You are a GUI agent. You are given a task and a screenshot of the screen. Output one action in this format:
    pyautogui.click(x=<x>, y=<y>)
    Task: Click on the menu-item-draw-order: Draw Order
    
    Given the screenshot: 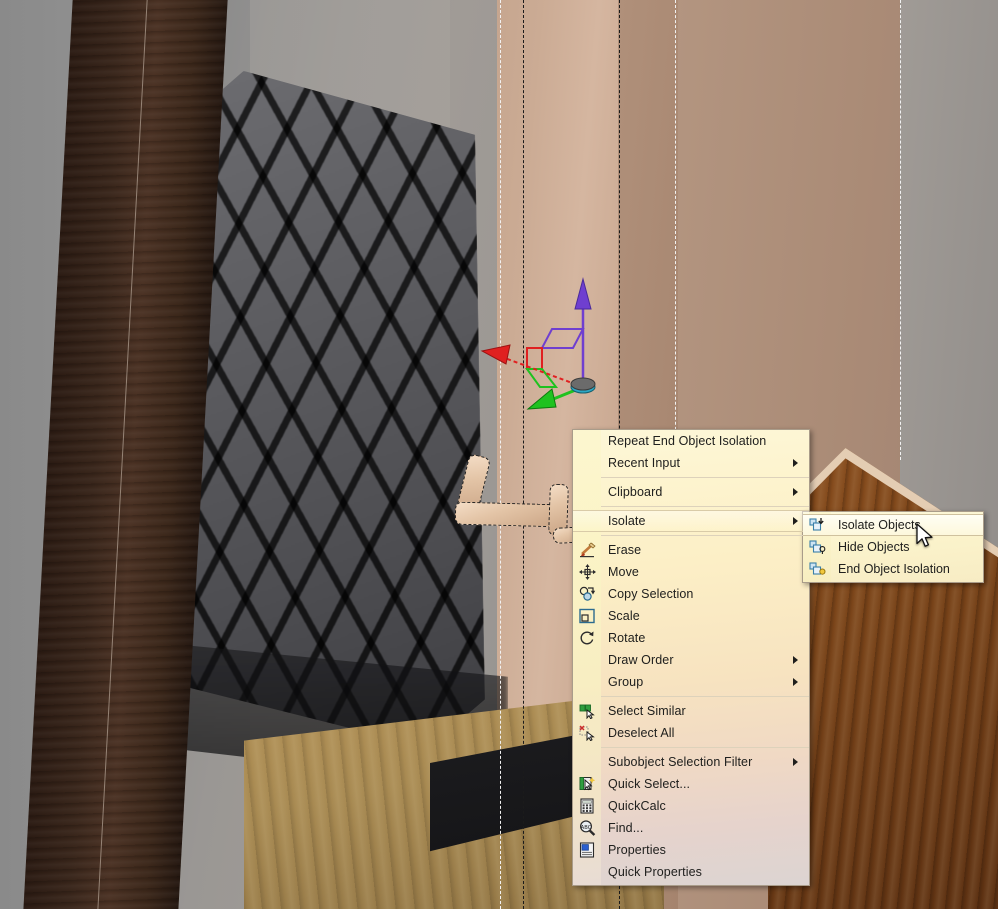 What is the action you would take?
    pyautogui.click(x=691, y=660)
    